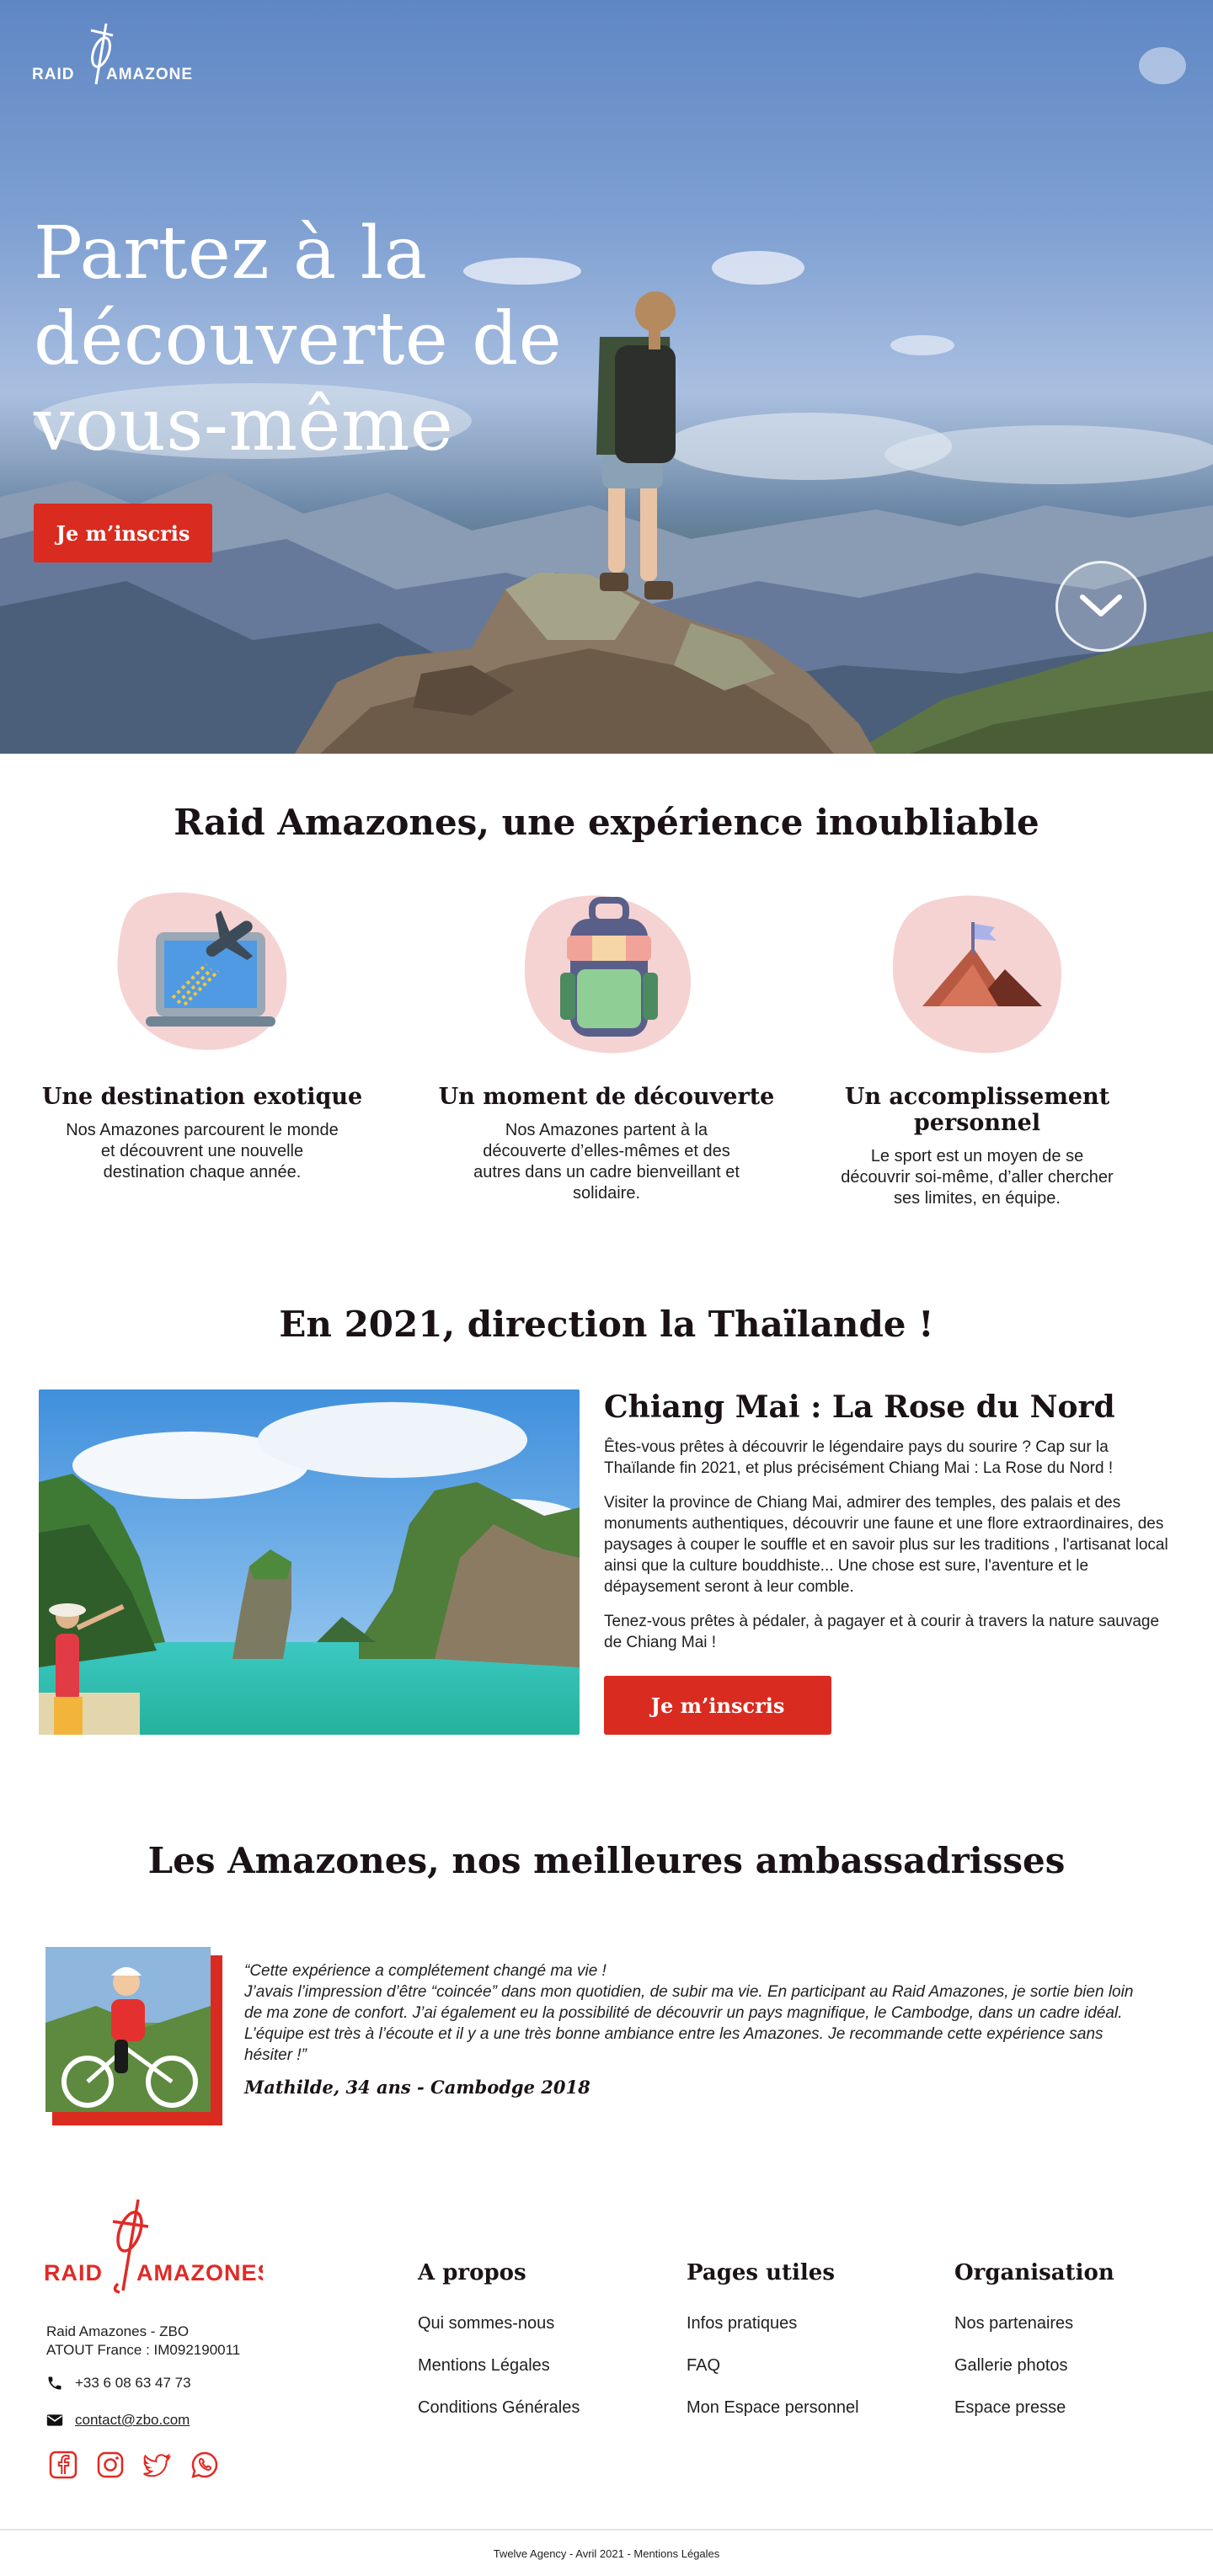  I want to click on hero-title: Partez à la découverte de vous-même, so click(298, 339).